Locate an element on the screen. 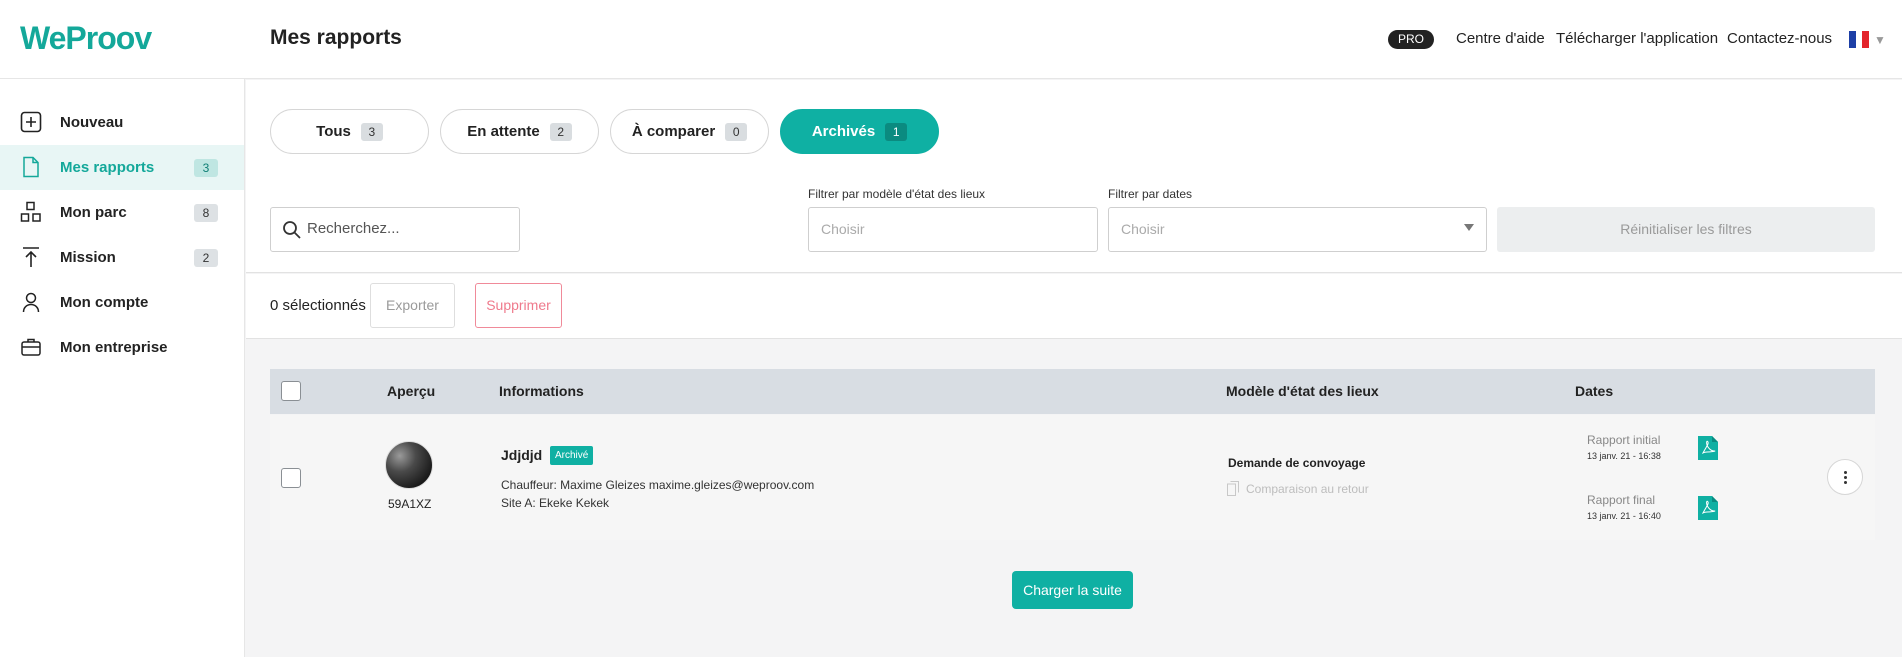 Image resolution: width=1902 pixels, height=657 pixels. sidebar-item-mon-compte: Mon compte is located at coordinates (122, 302).